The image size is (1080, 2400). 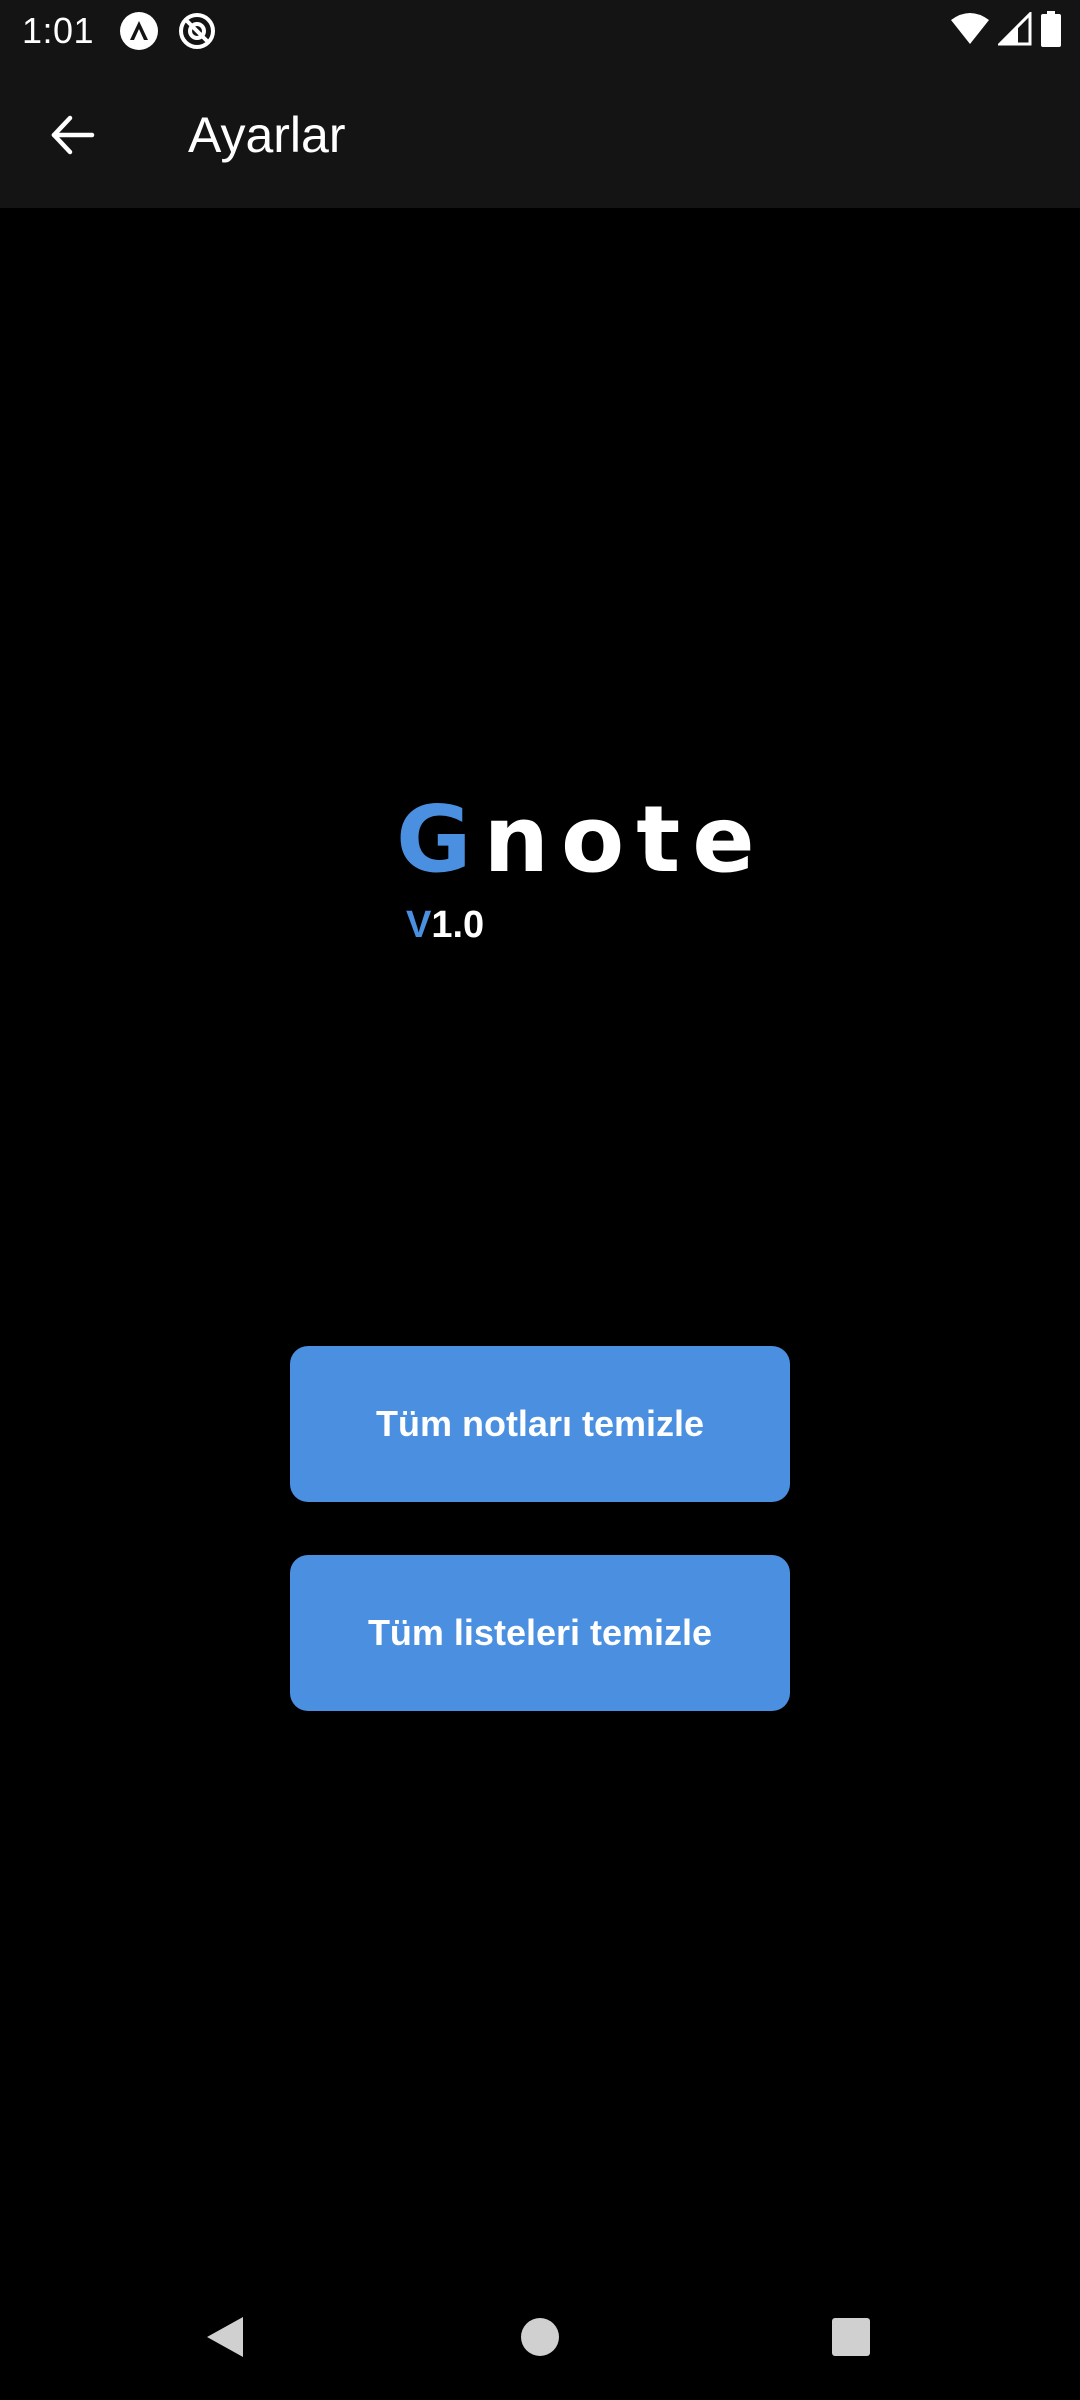 I want to click on cellular-signal-icon, so click(x=1014, y=30).